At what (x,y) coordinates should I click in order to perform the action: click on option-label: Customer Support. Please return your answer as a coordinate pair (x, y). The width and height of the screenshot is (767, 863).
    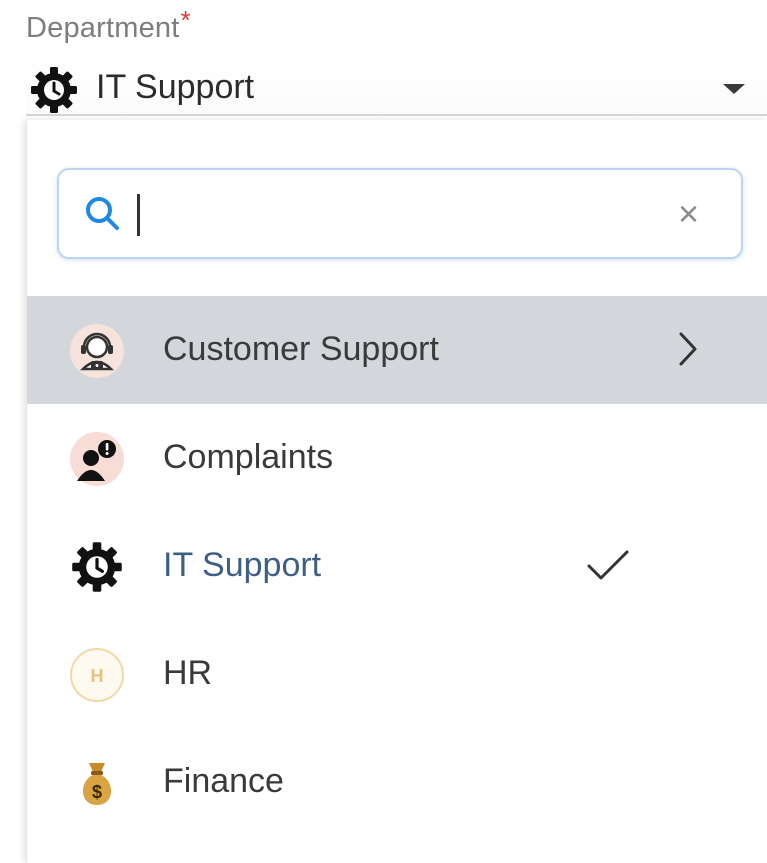
    Looking at the image, I should click on (301, 349).